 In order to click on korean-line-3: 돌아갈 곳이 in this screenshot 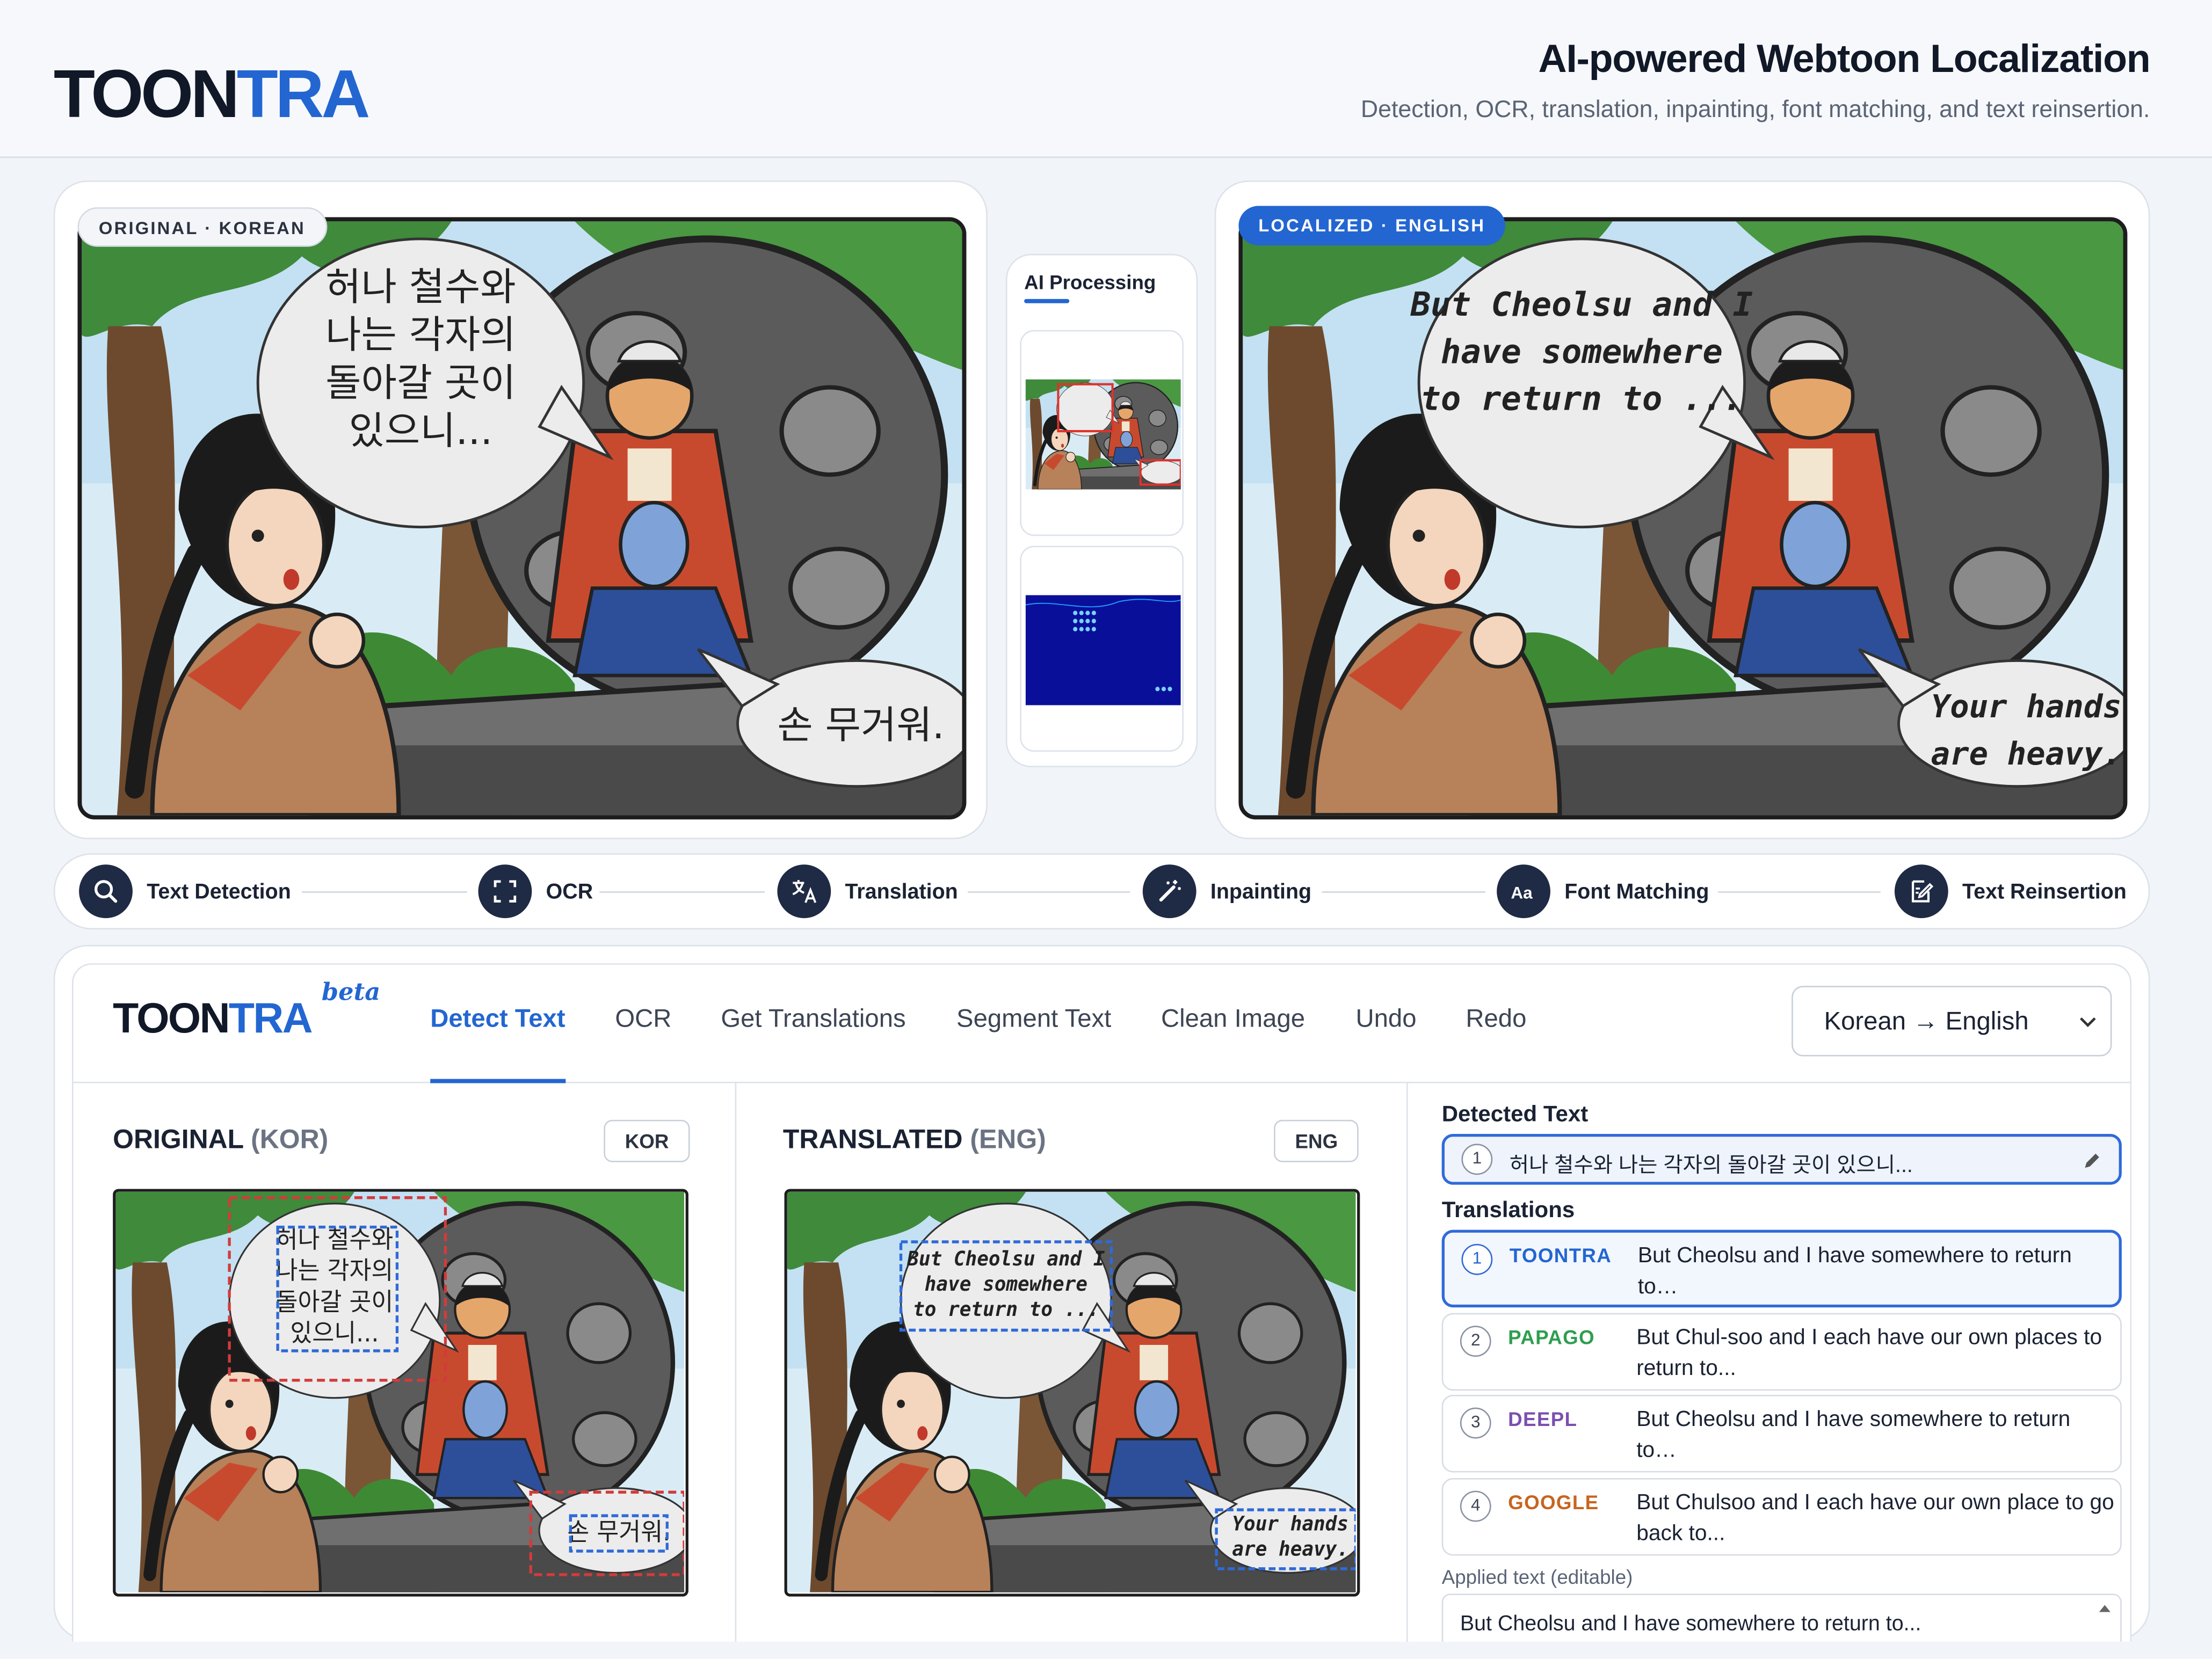, I will do `click(420, 382)`.